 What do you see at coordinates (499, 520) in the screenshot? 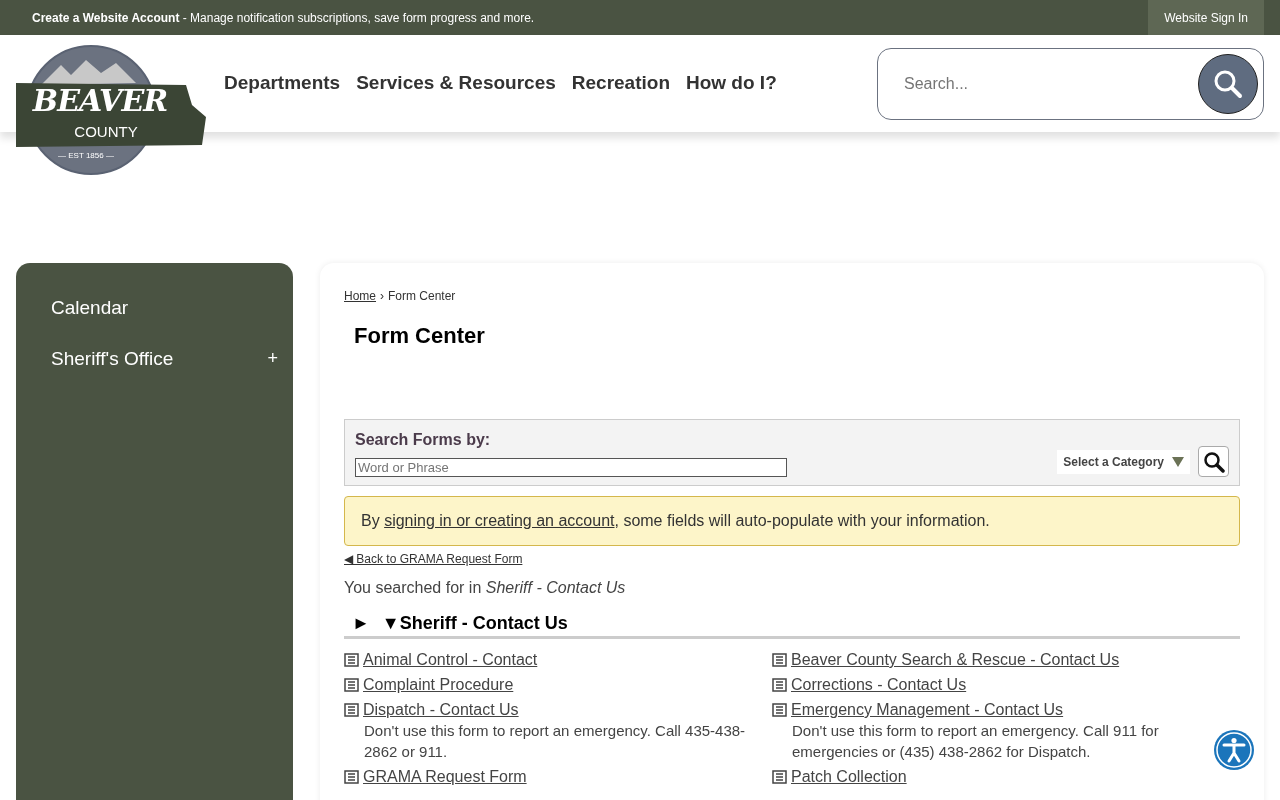
I see `sign-in-link: signing in or creating an account` at bounding box center [499, 520].